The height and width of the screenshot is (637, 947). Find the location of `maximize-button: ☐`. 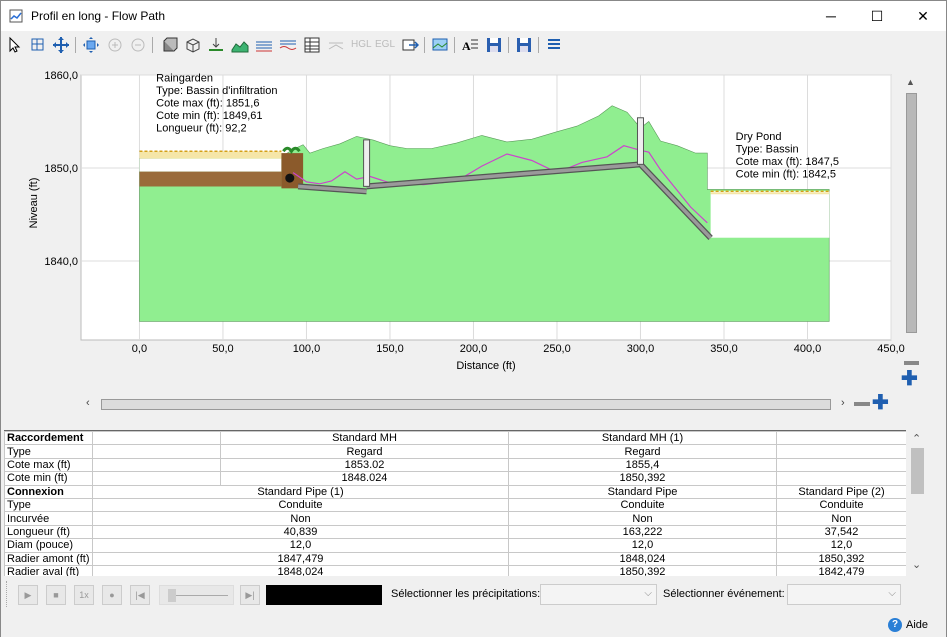

maximize-button: ☐ is located at coordinates (877, 16).